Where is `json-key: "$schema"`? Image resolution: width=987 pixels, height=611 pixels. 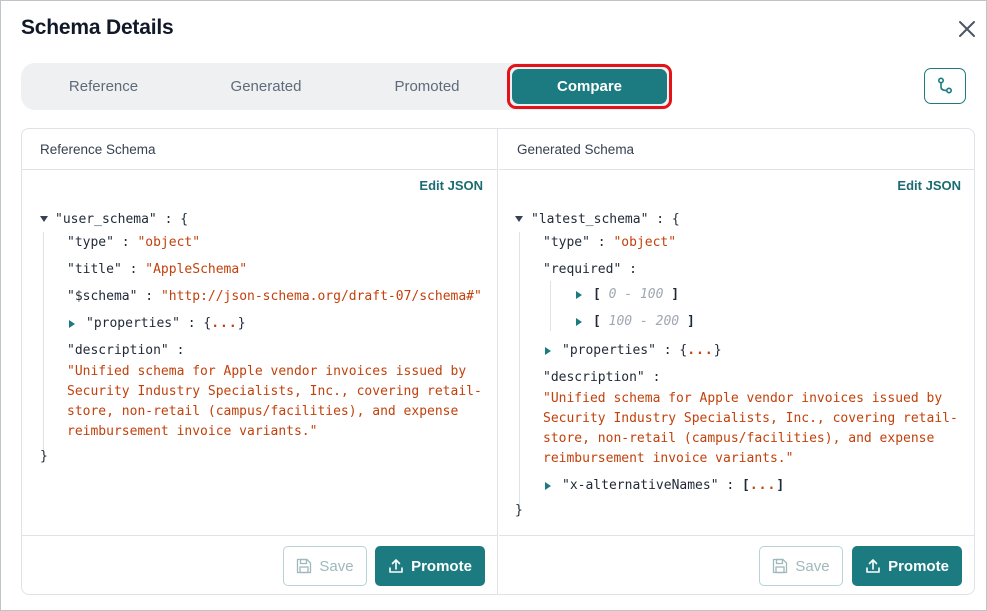
json-key: "$schema" is located at coordinates (102, 296).